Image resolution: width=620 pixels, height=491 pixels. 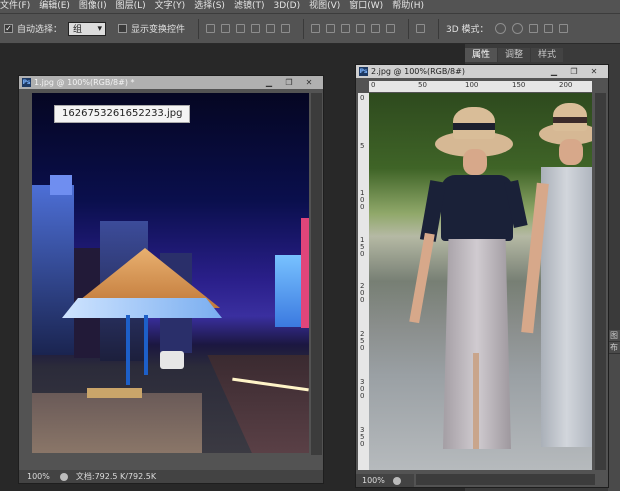 I want to click on align-hcenter-icon, so click(x=271, y=28).